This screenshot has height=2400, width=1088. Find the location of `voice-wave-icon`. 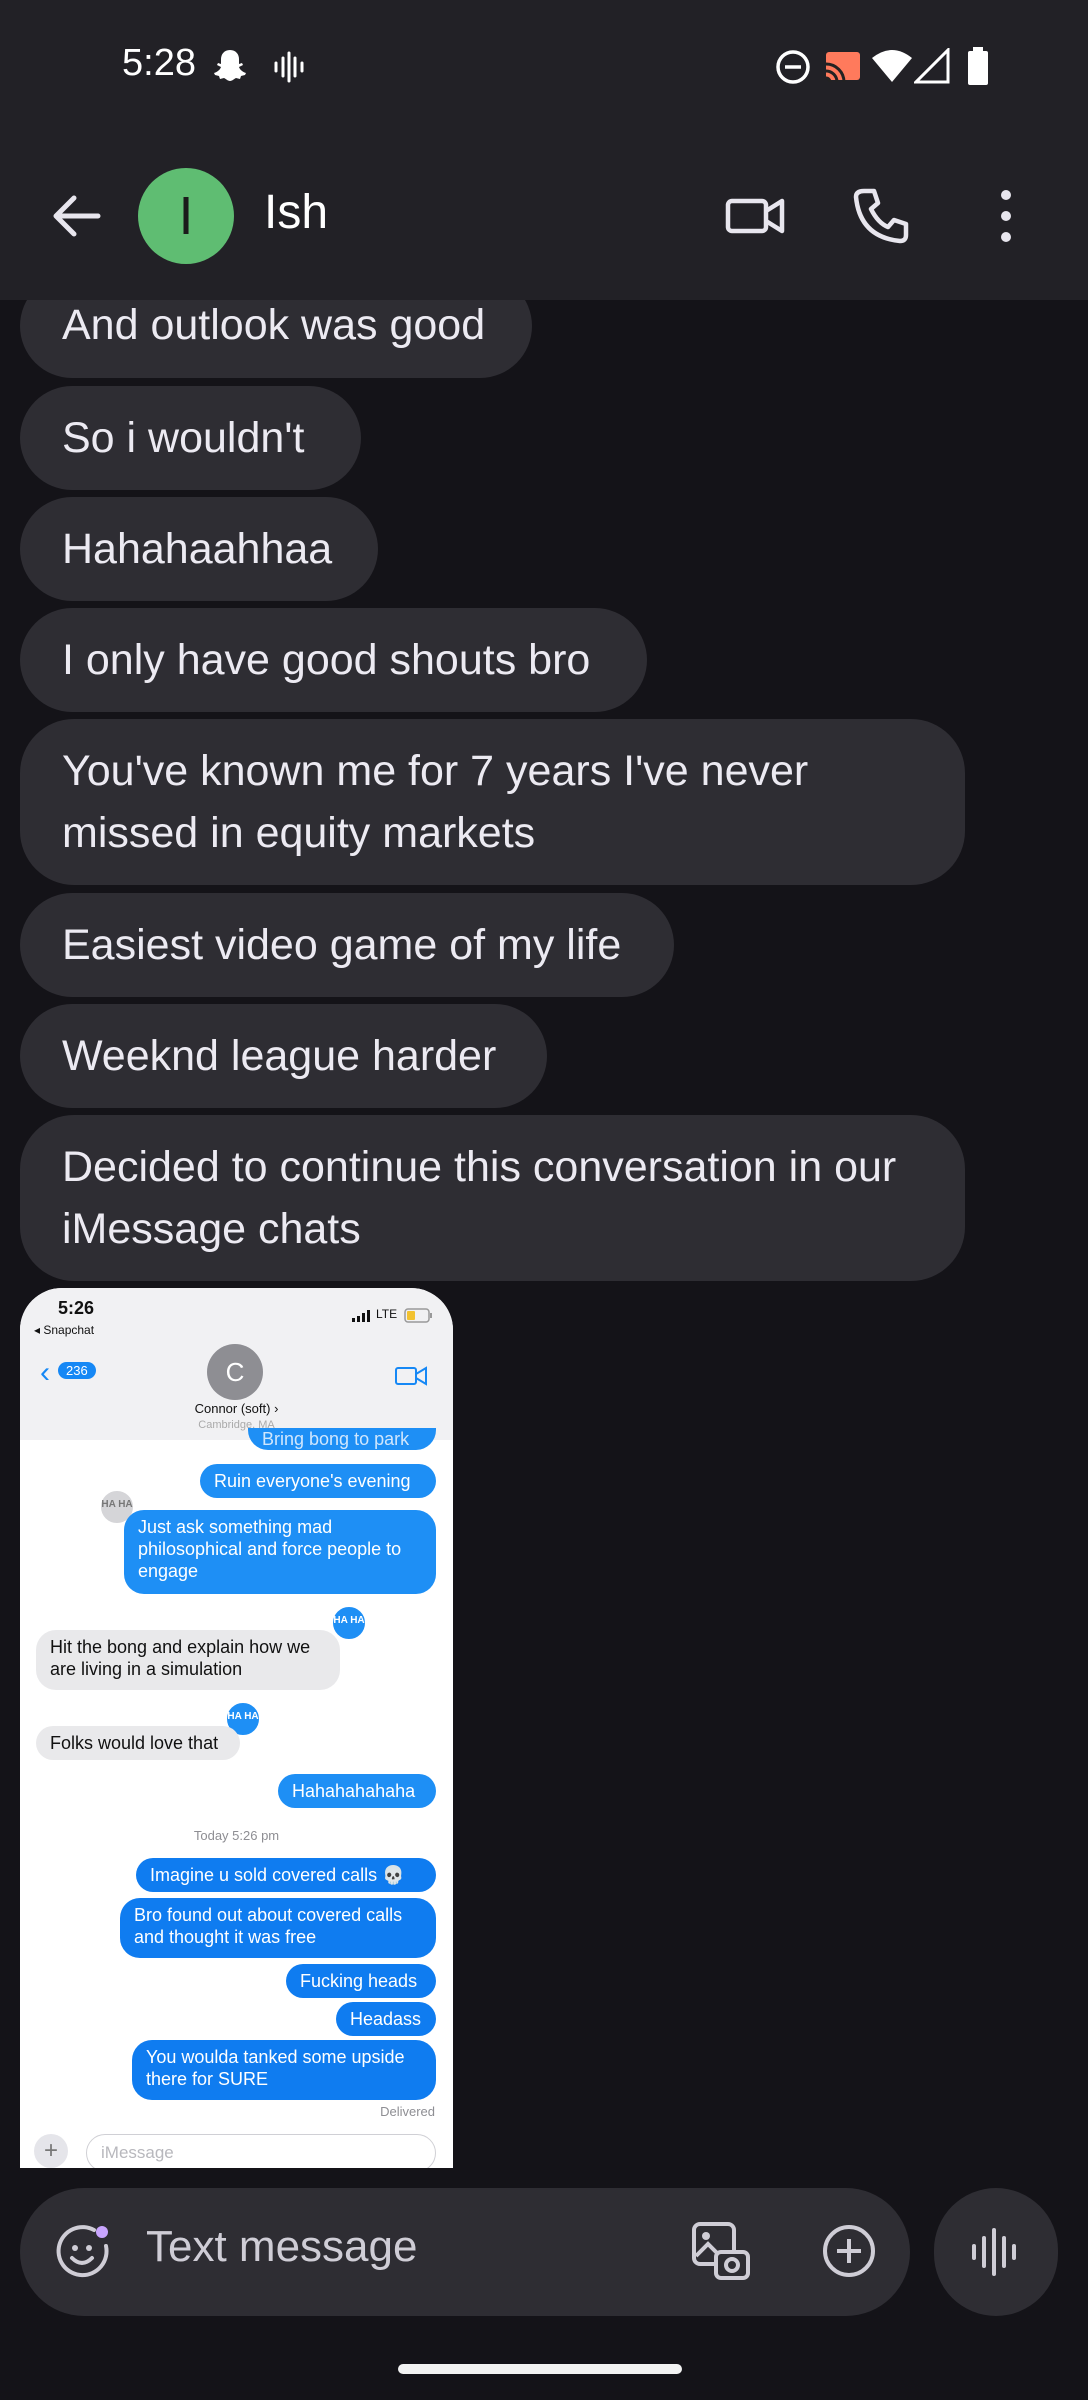

voice-wave-icon is located at coordinates (994, 2252).